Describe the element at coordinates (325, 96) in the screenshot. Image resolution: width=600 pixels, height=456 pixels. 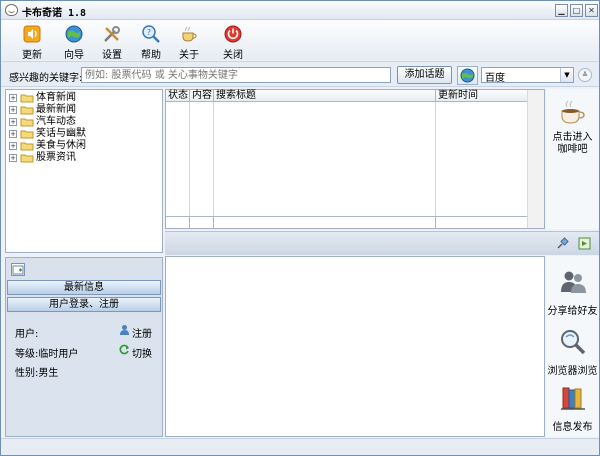
I see `column-title: 搜索标题` at that location.